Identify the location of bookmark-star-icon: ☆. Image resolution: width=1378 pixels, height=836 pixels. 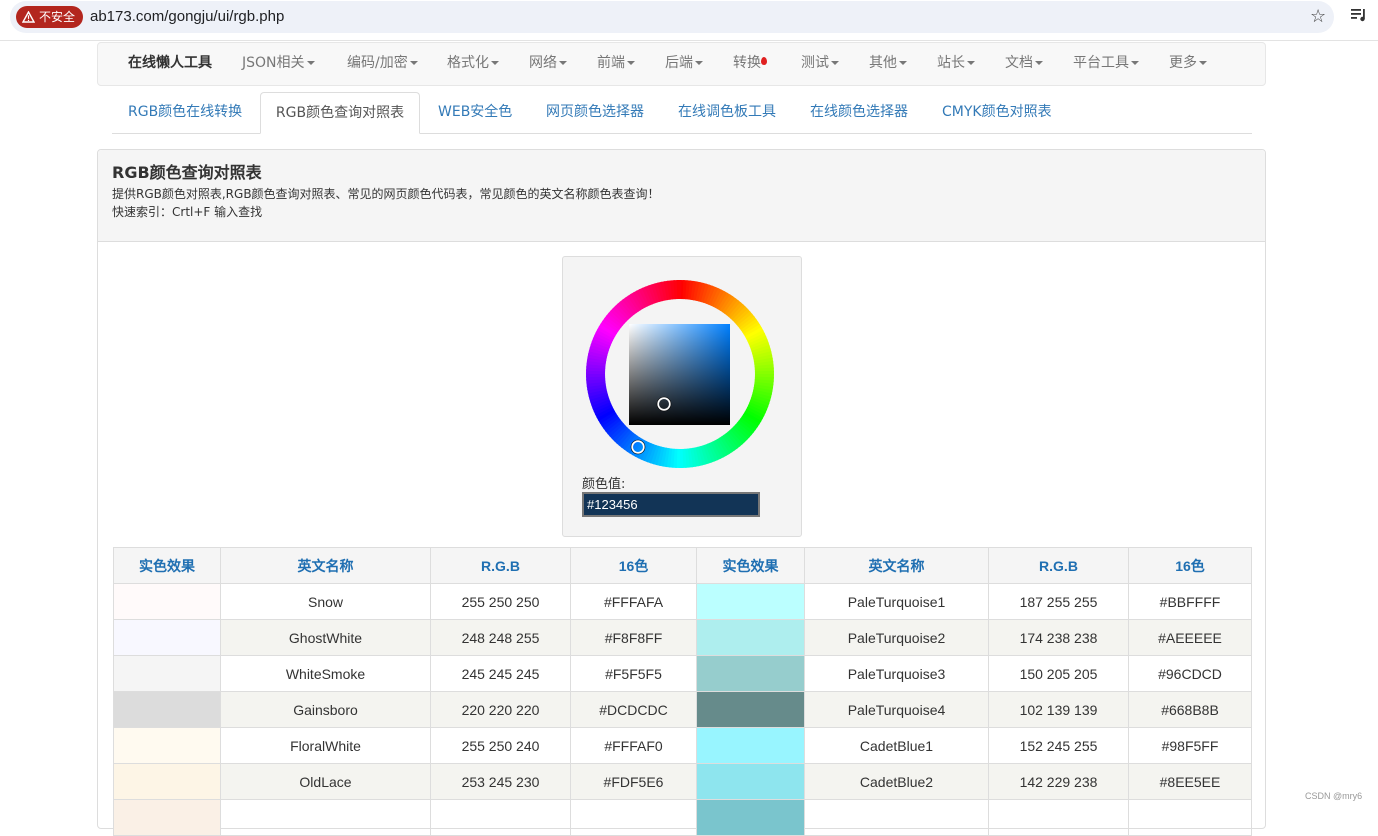
(1318, 17).